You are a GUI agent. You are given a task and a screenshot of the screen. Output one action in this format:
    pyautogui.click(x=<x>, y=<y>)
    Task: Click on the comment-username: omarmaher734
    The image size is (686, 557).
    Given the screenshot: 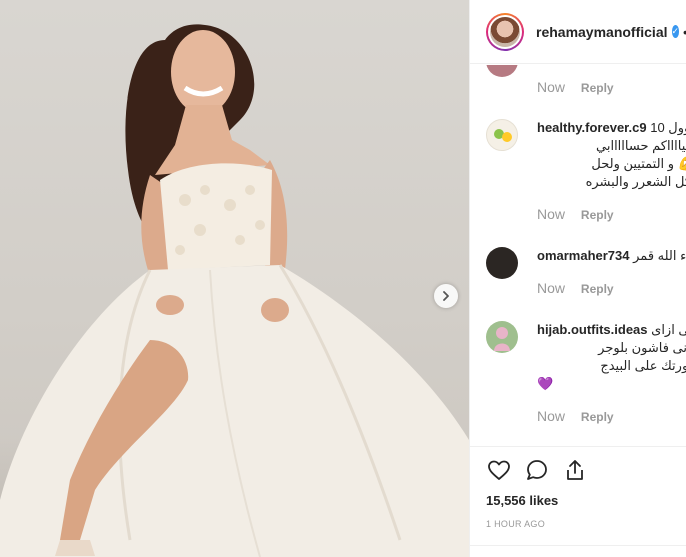 What is the action you would take?
    pyautogui.click(x=583, y=255)
    